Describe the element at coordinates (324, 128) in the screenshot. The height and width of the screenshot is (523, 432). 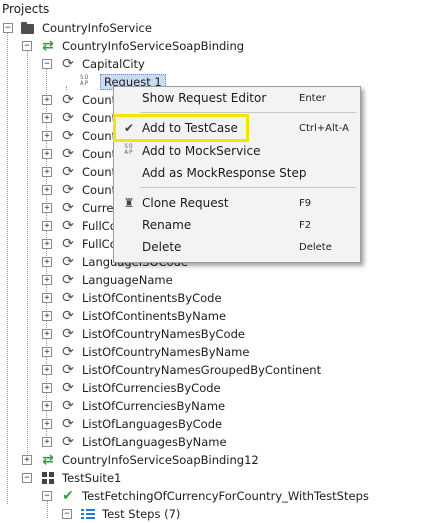
I see `menu-item-shortcut: Ctrl+Alt-A` at that location.